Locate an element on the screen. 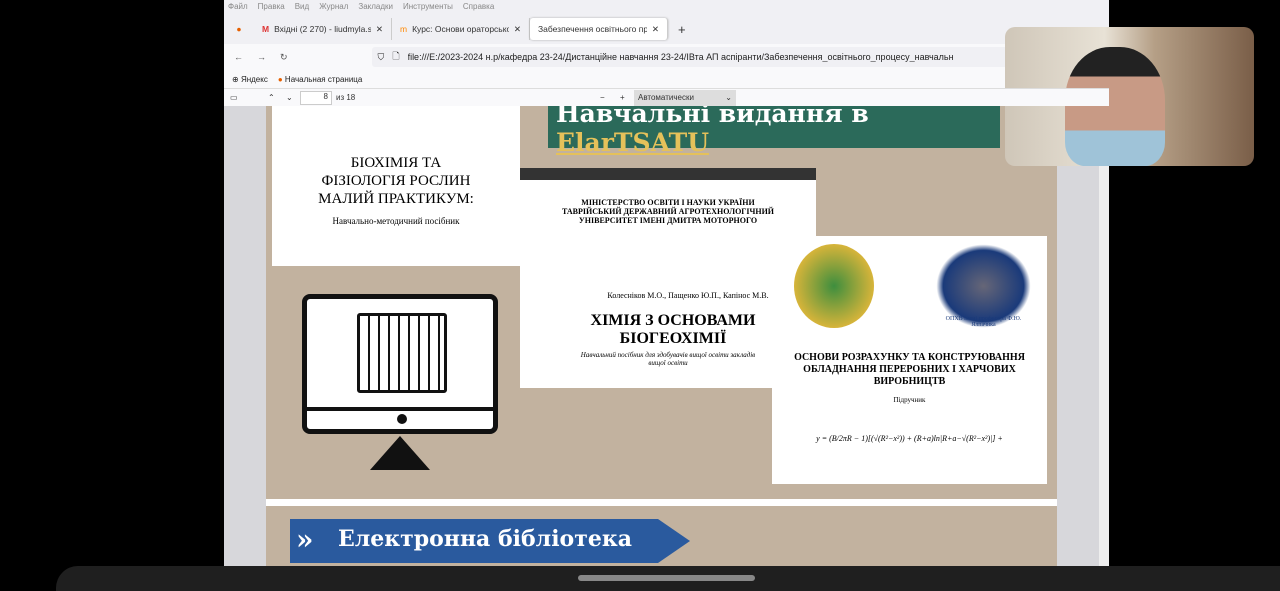 The width and height of the screenshot is (1280, 591). library-banner: » Електронна бібліотека is located at coordinates (490, 541).